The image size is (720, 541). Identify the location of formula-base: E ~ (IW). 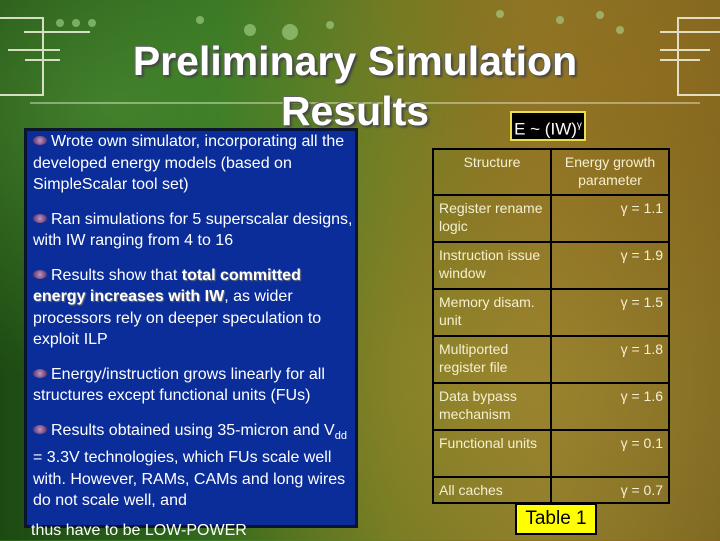
(545, 129).